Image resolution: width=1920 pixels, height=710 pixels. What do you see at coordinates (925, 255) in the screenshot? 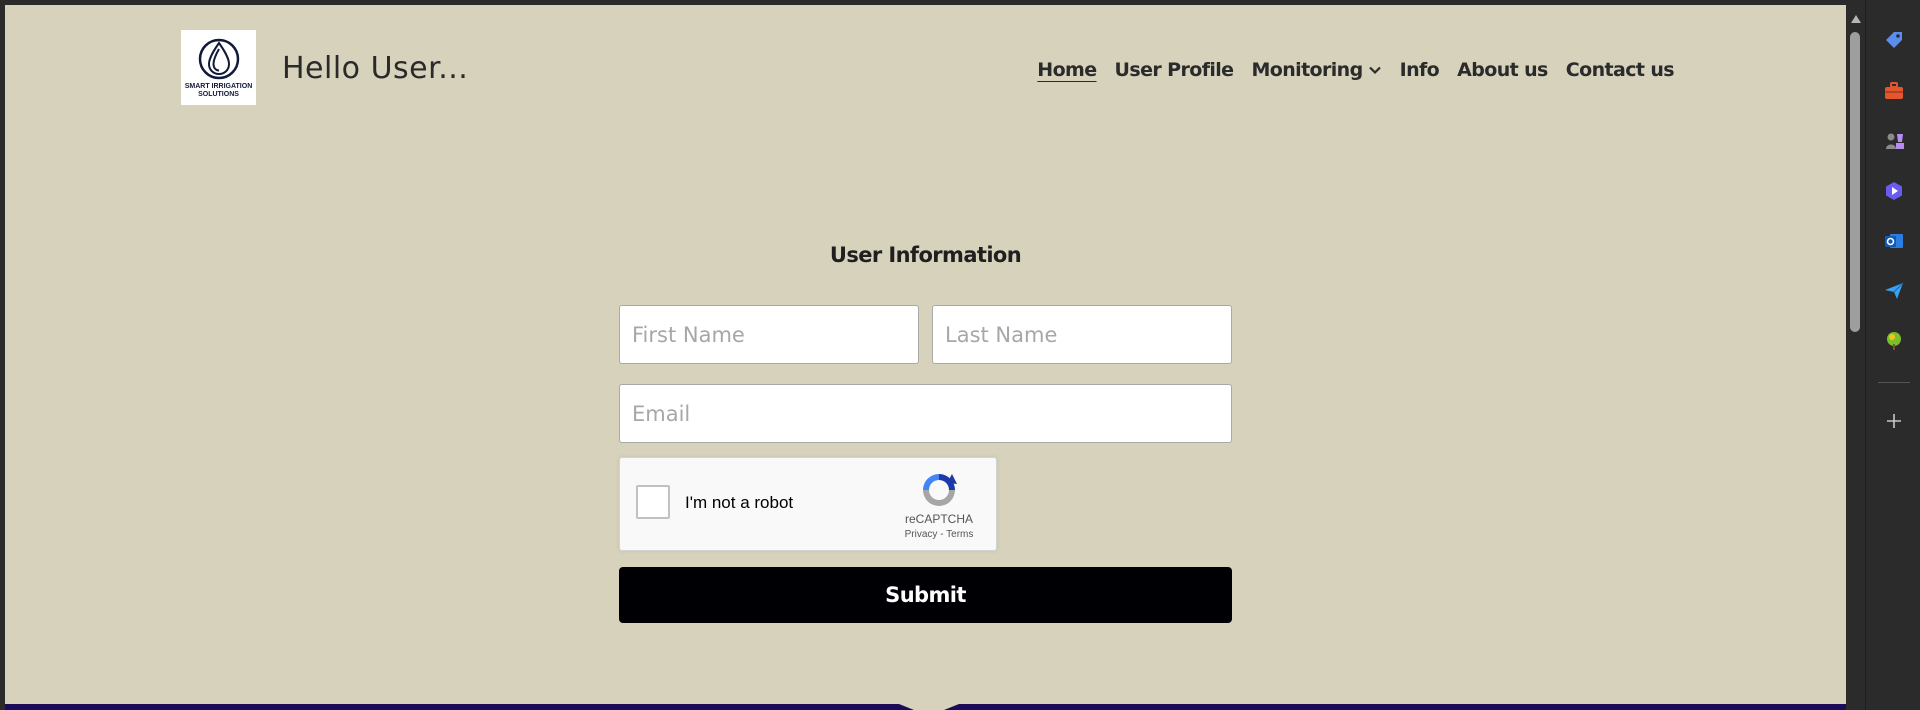
I see `form-title: User Information` at bounding box center [925, 255].